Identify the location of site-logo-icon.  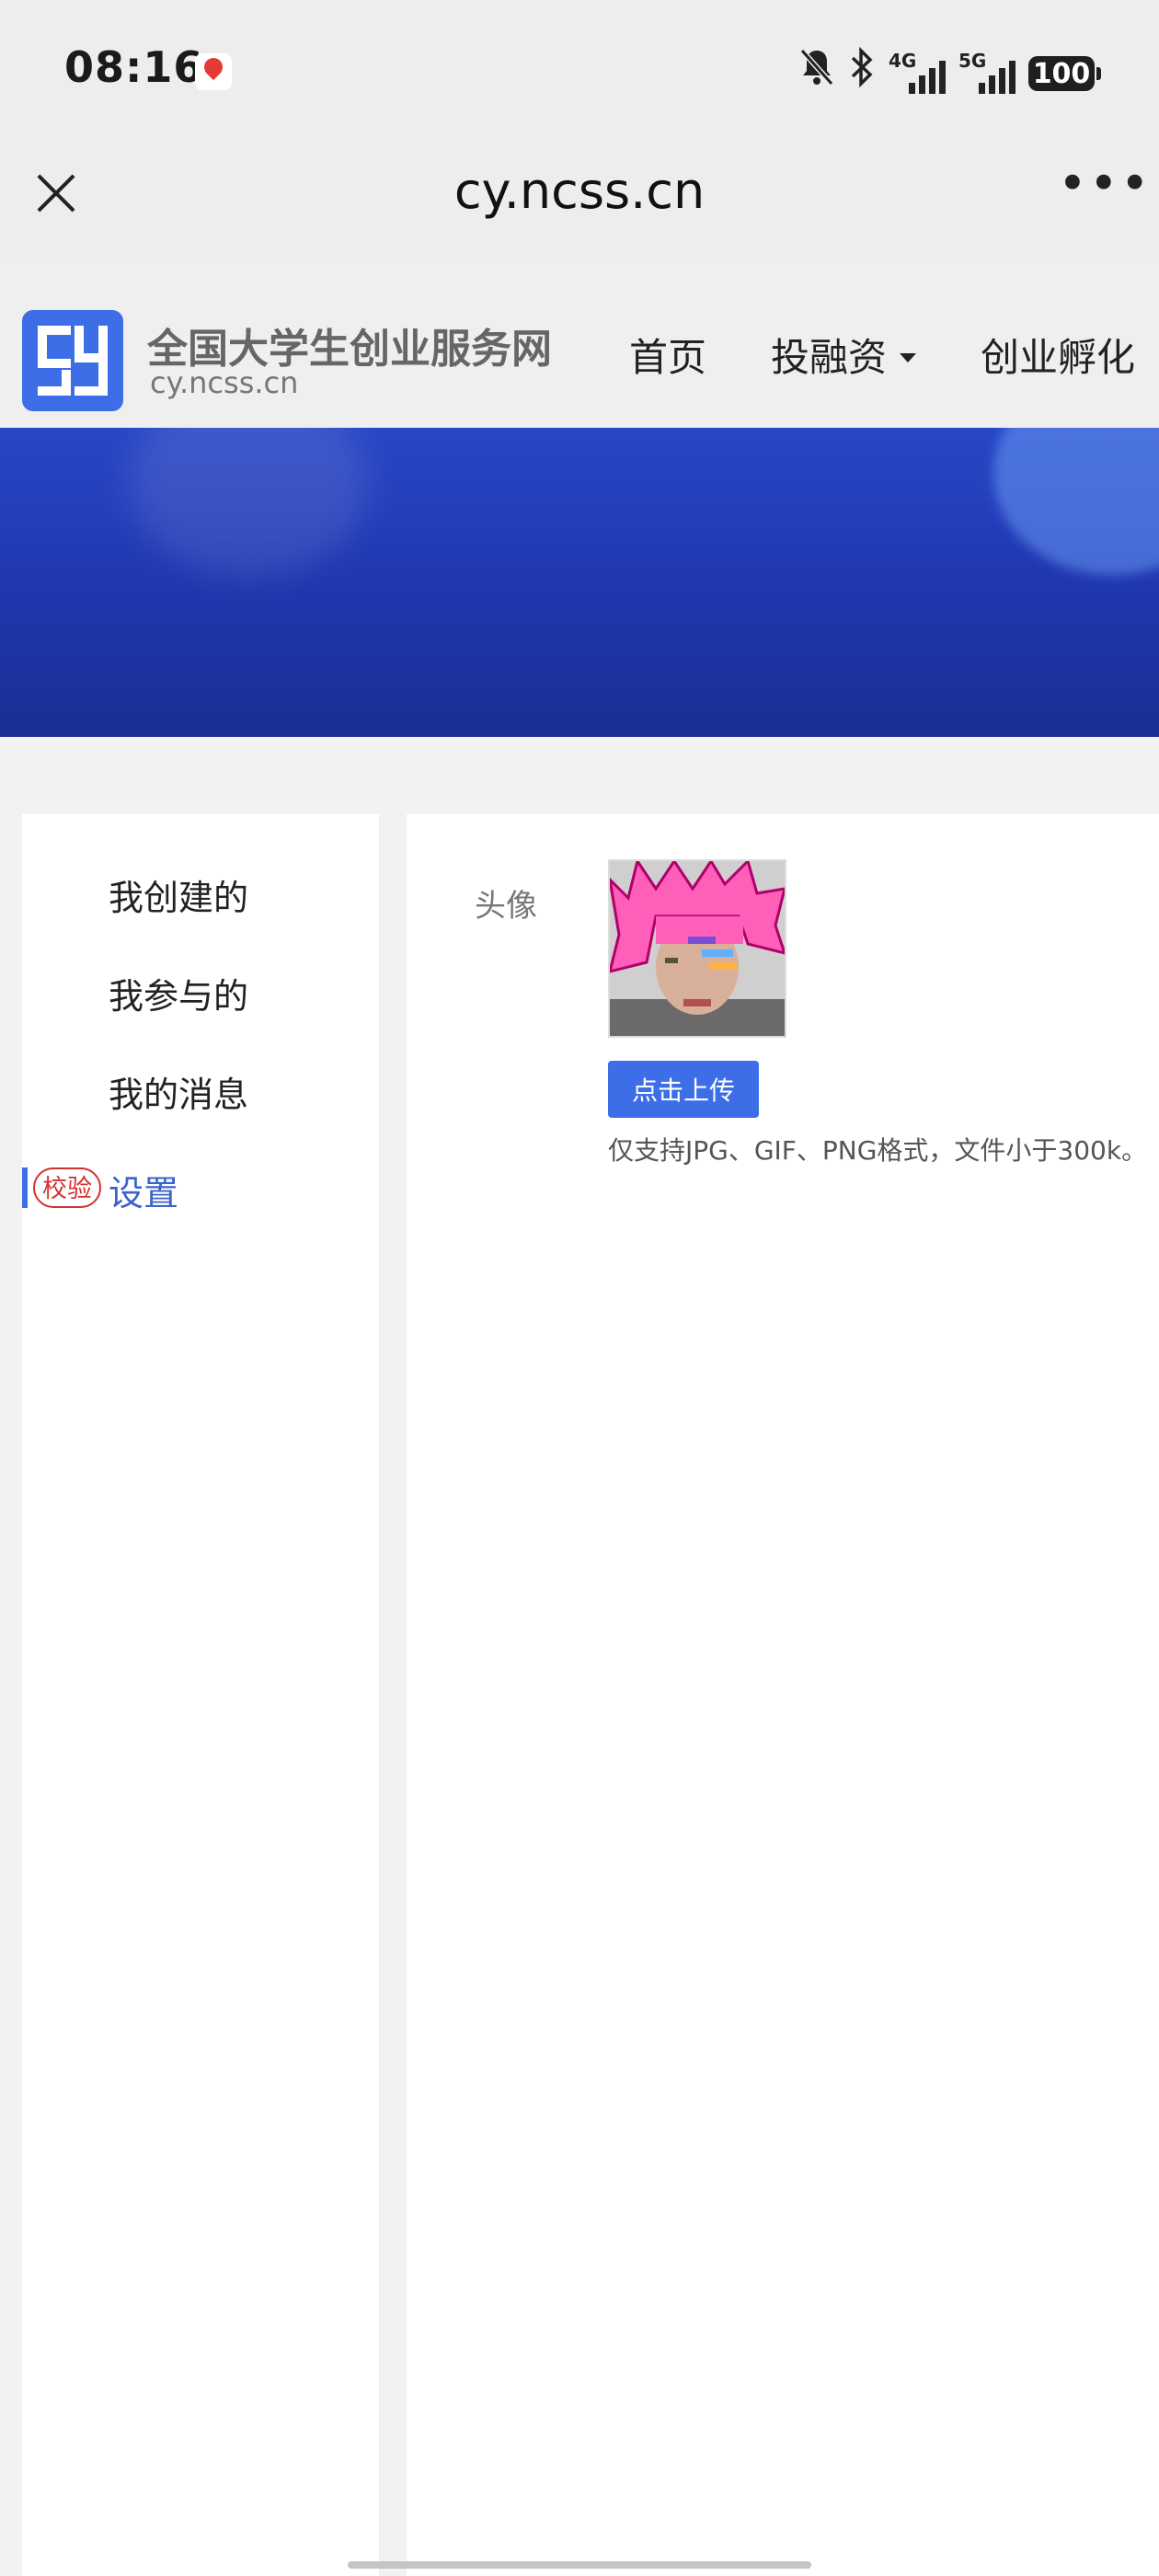
(72, 360).